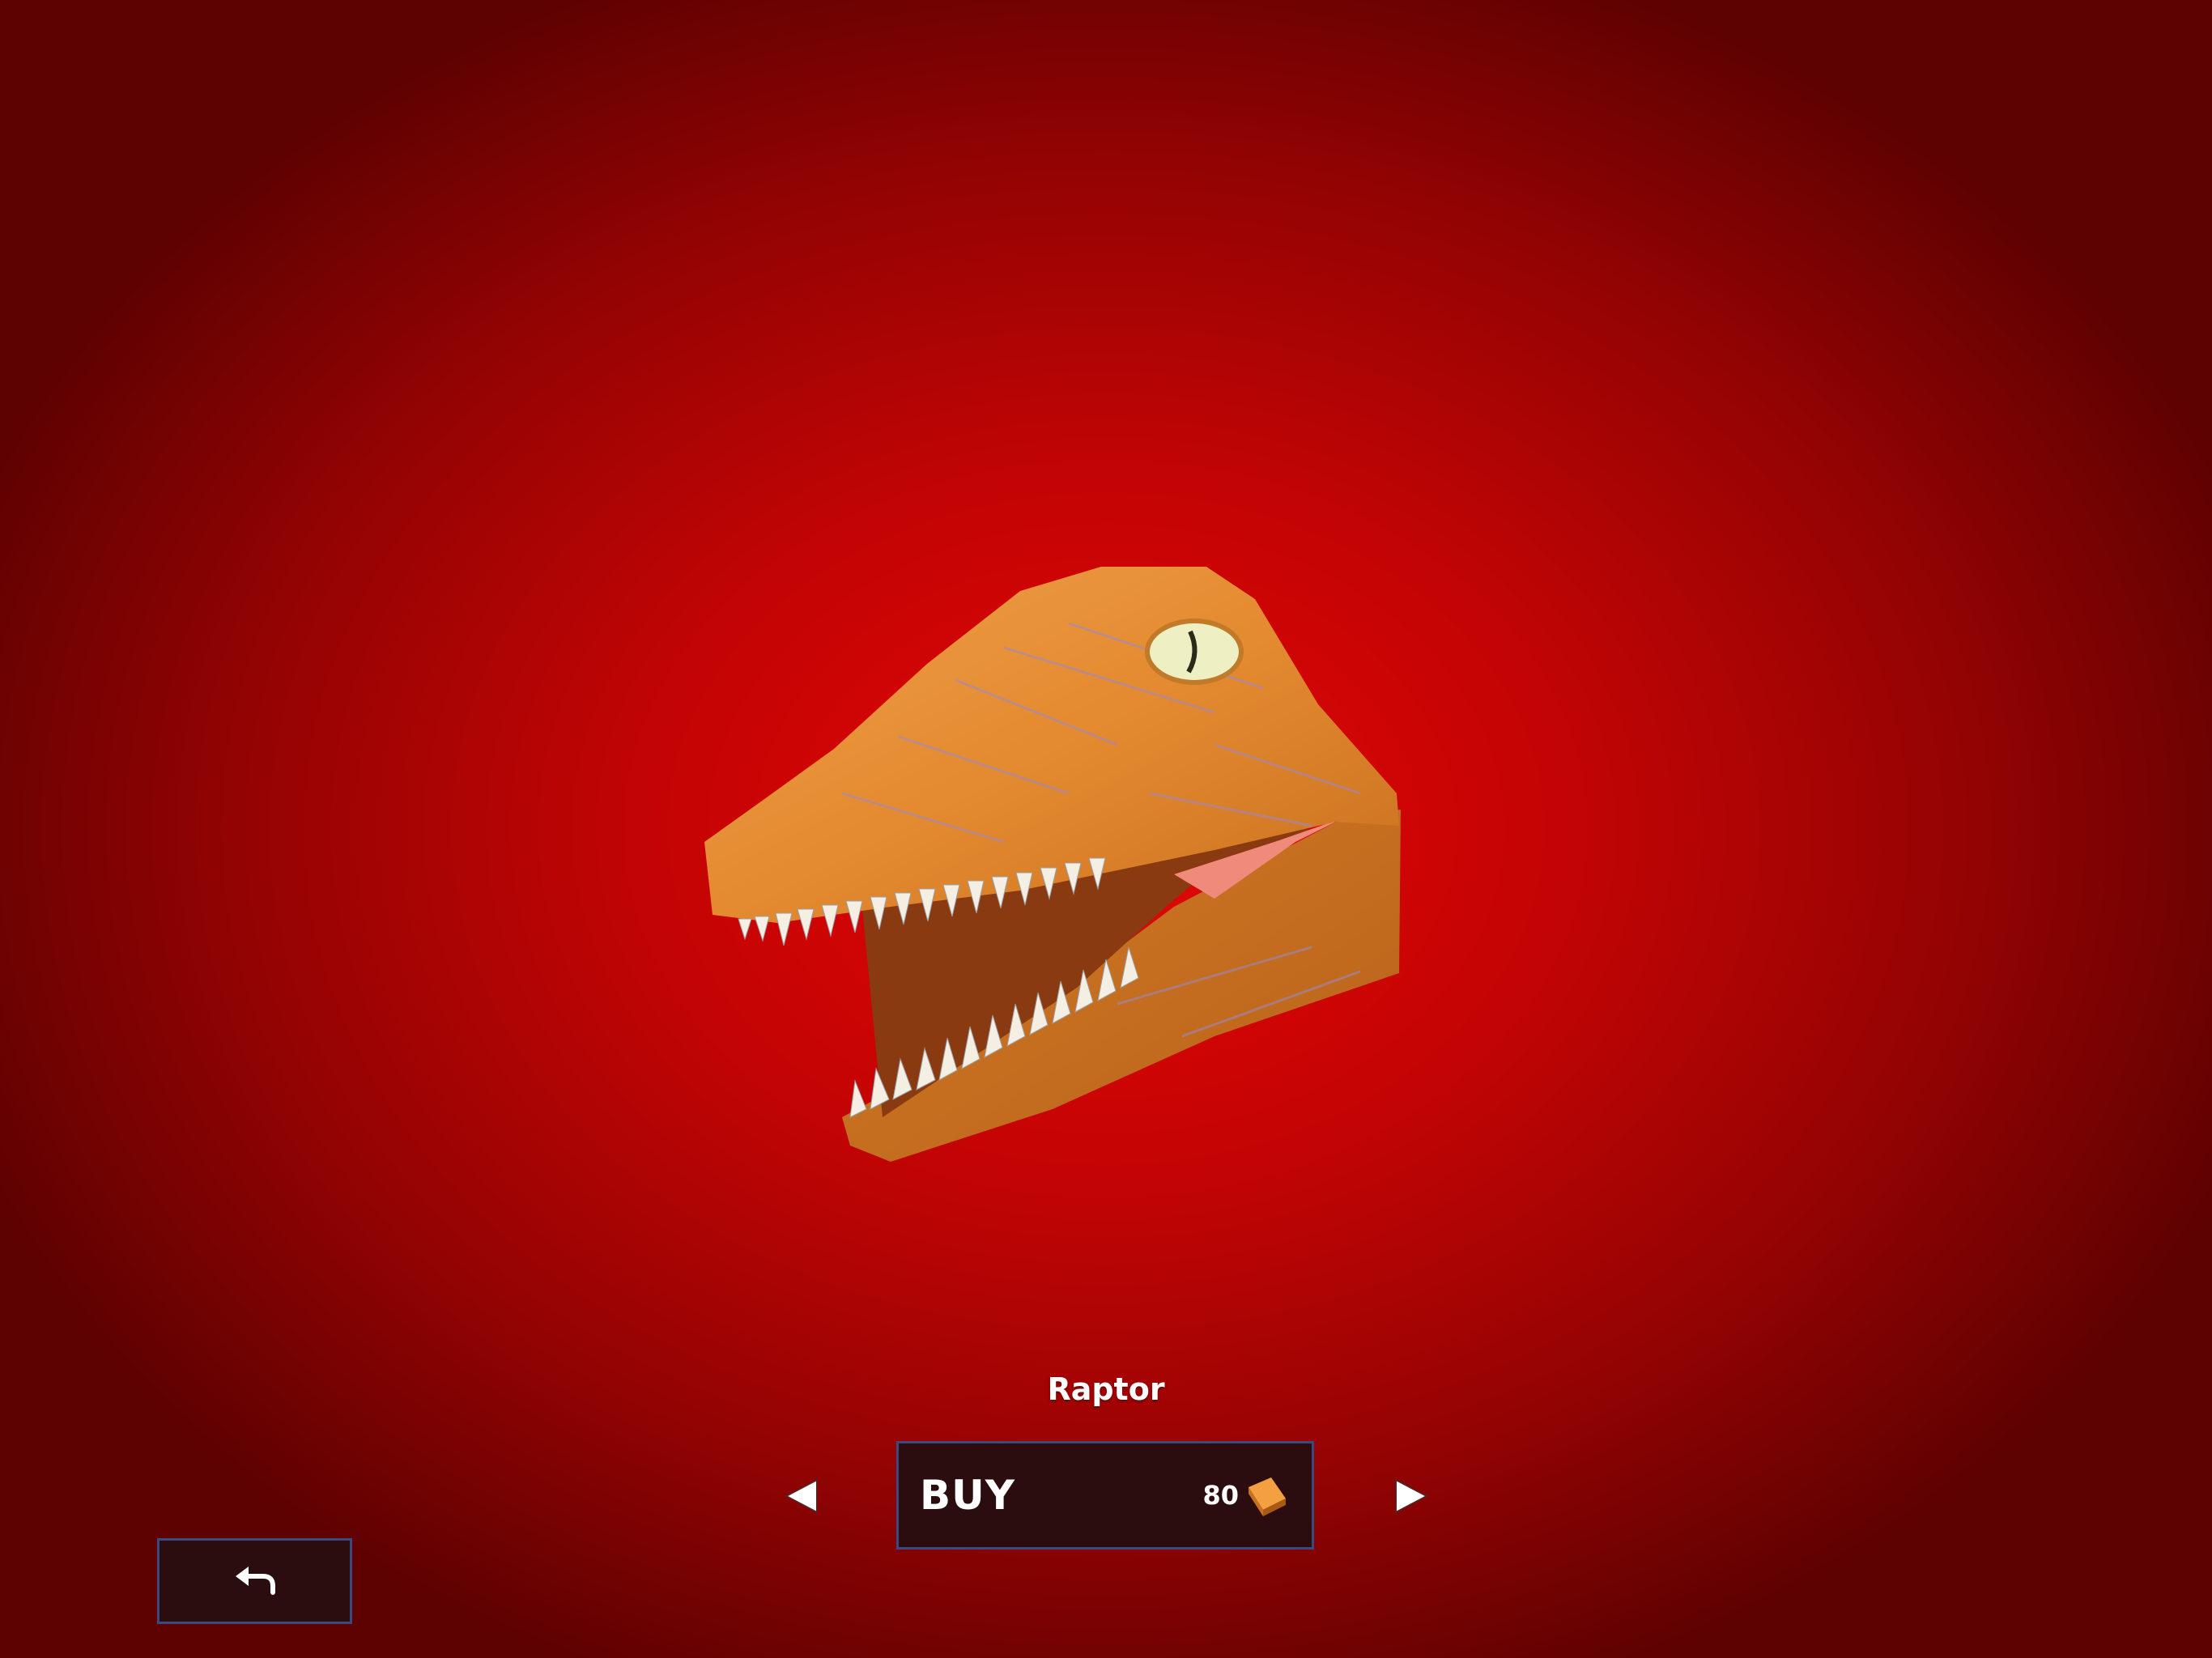  I want to click on previous-item-button, so click(804, 1496).